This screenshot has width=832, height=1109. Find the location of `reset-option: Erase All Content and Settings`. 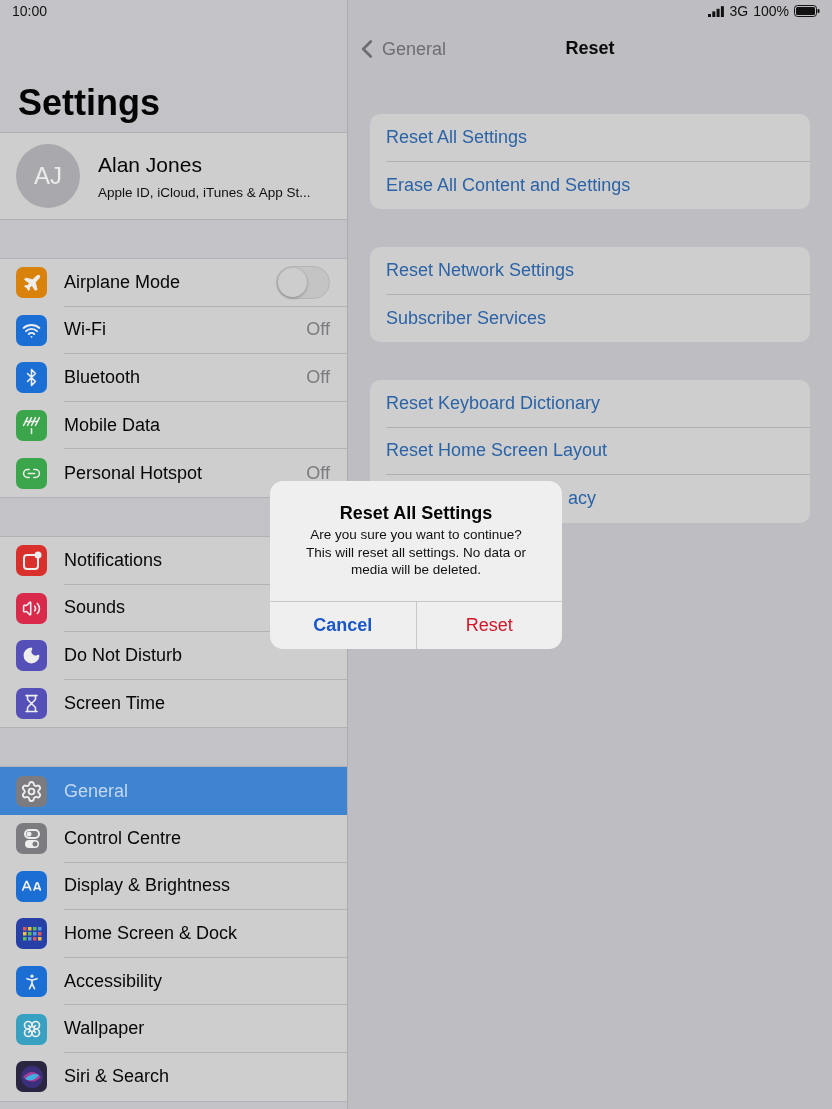

reset-option: Erase All Content and Settings is located at coordinates (598, 185).